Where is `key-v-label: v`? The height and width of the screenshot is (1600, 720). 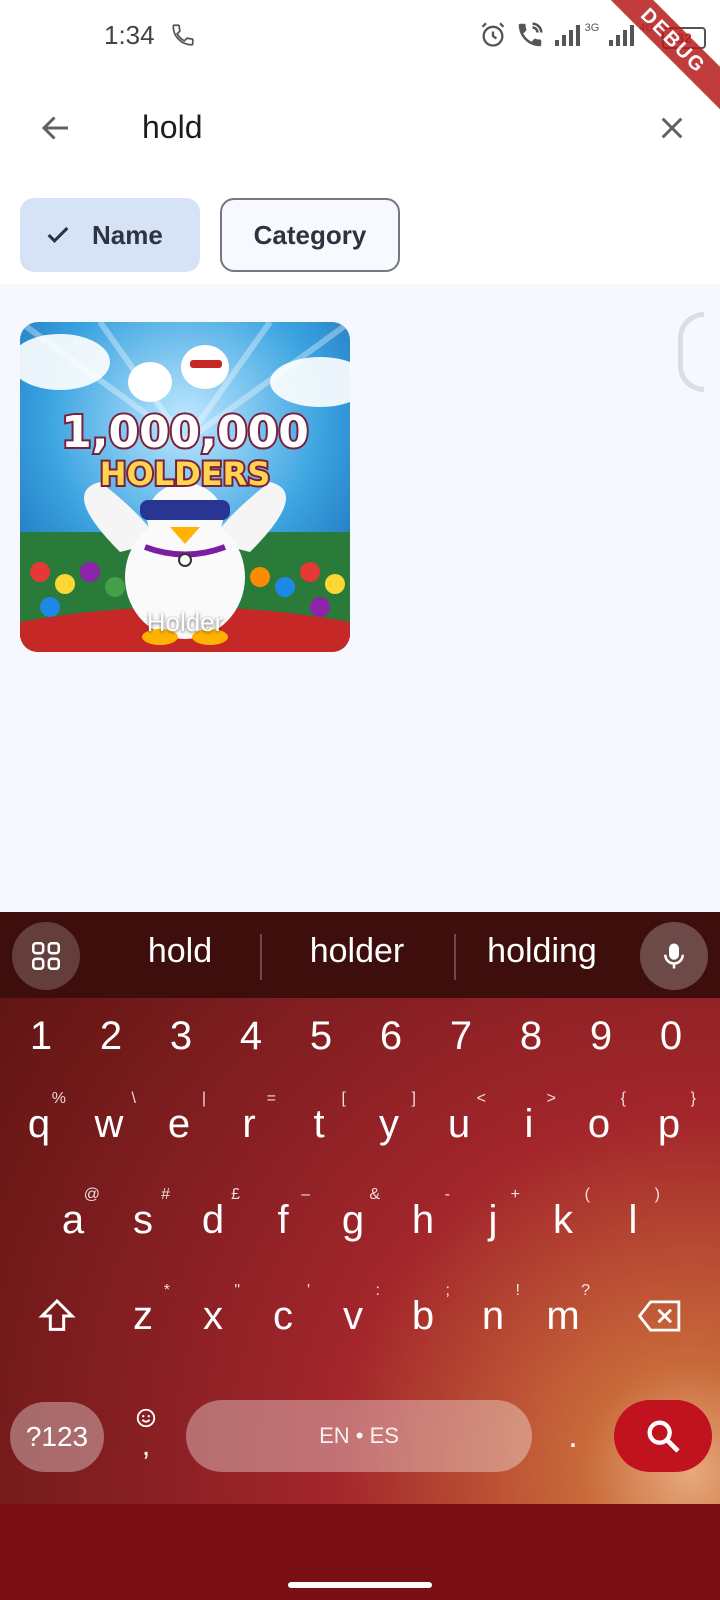
key-v-label: v is located at coordinates (353, 1315).